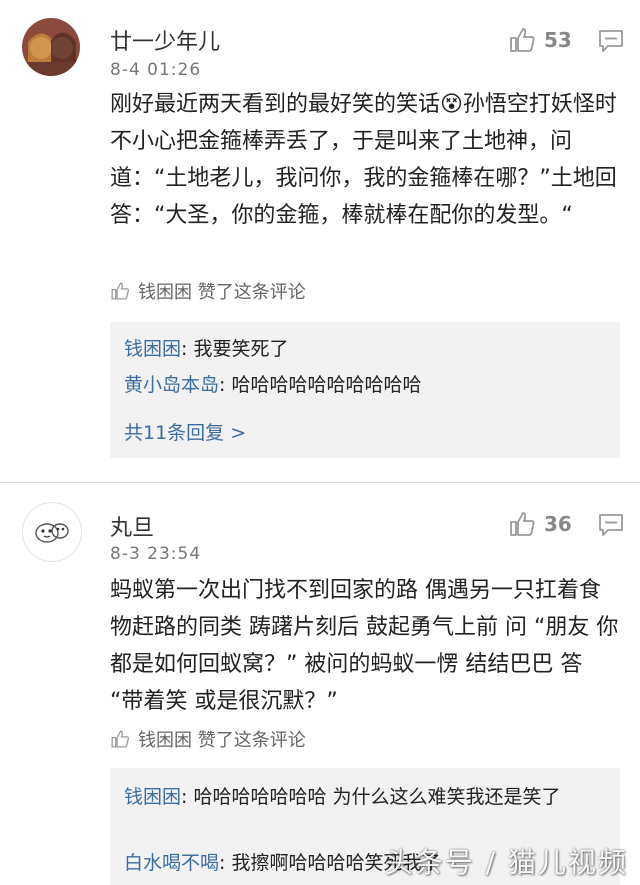  I want to click on view-all-replies-link: 共11条回复 >, so click(185, 431).